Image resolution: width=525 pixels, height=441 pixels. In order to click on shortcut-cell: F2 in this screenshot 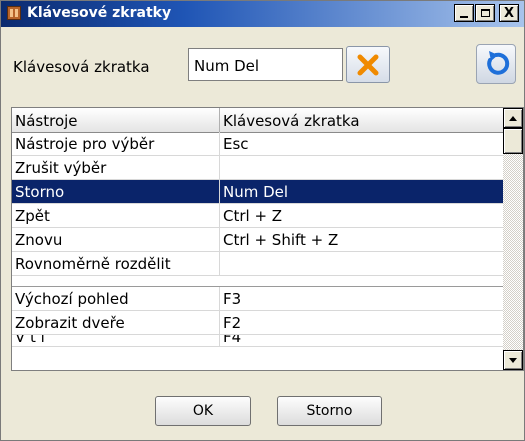, I will do `click(232, 323)`.